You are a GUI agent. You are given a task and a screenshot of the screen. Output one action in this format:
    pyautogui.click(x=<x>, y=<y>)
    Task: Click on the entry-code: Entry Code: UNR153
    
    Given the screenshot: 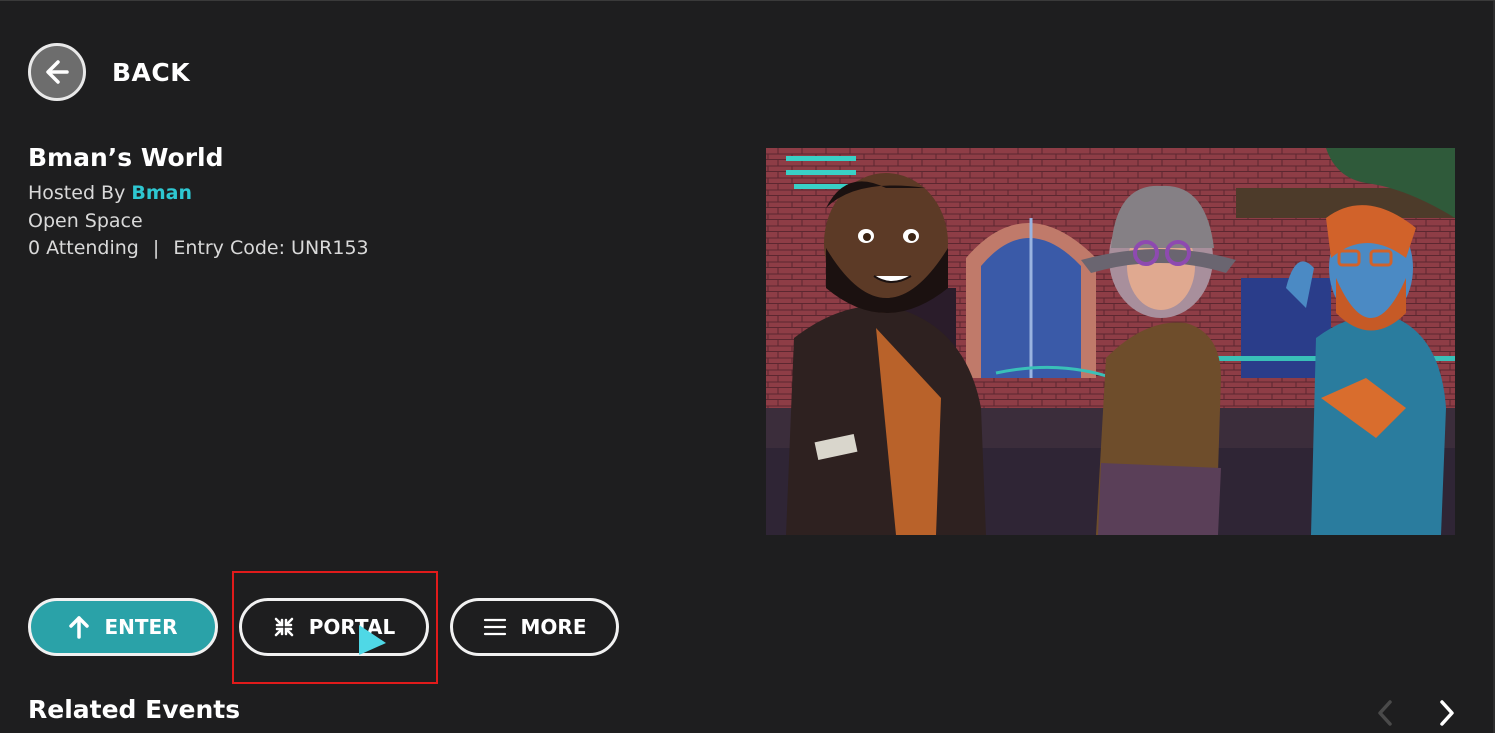 What is the action you would take?
    pyautogui.click(x=271, y=248)
    